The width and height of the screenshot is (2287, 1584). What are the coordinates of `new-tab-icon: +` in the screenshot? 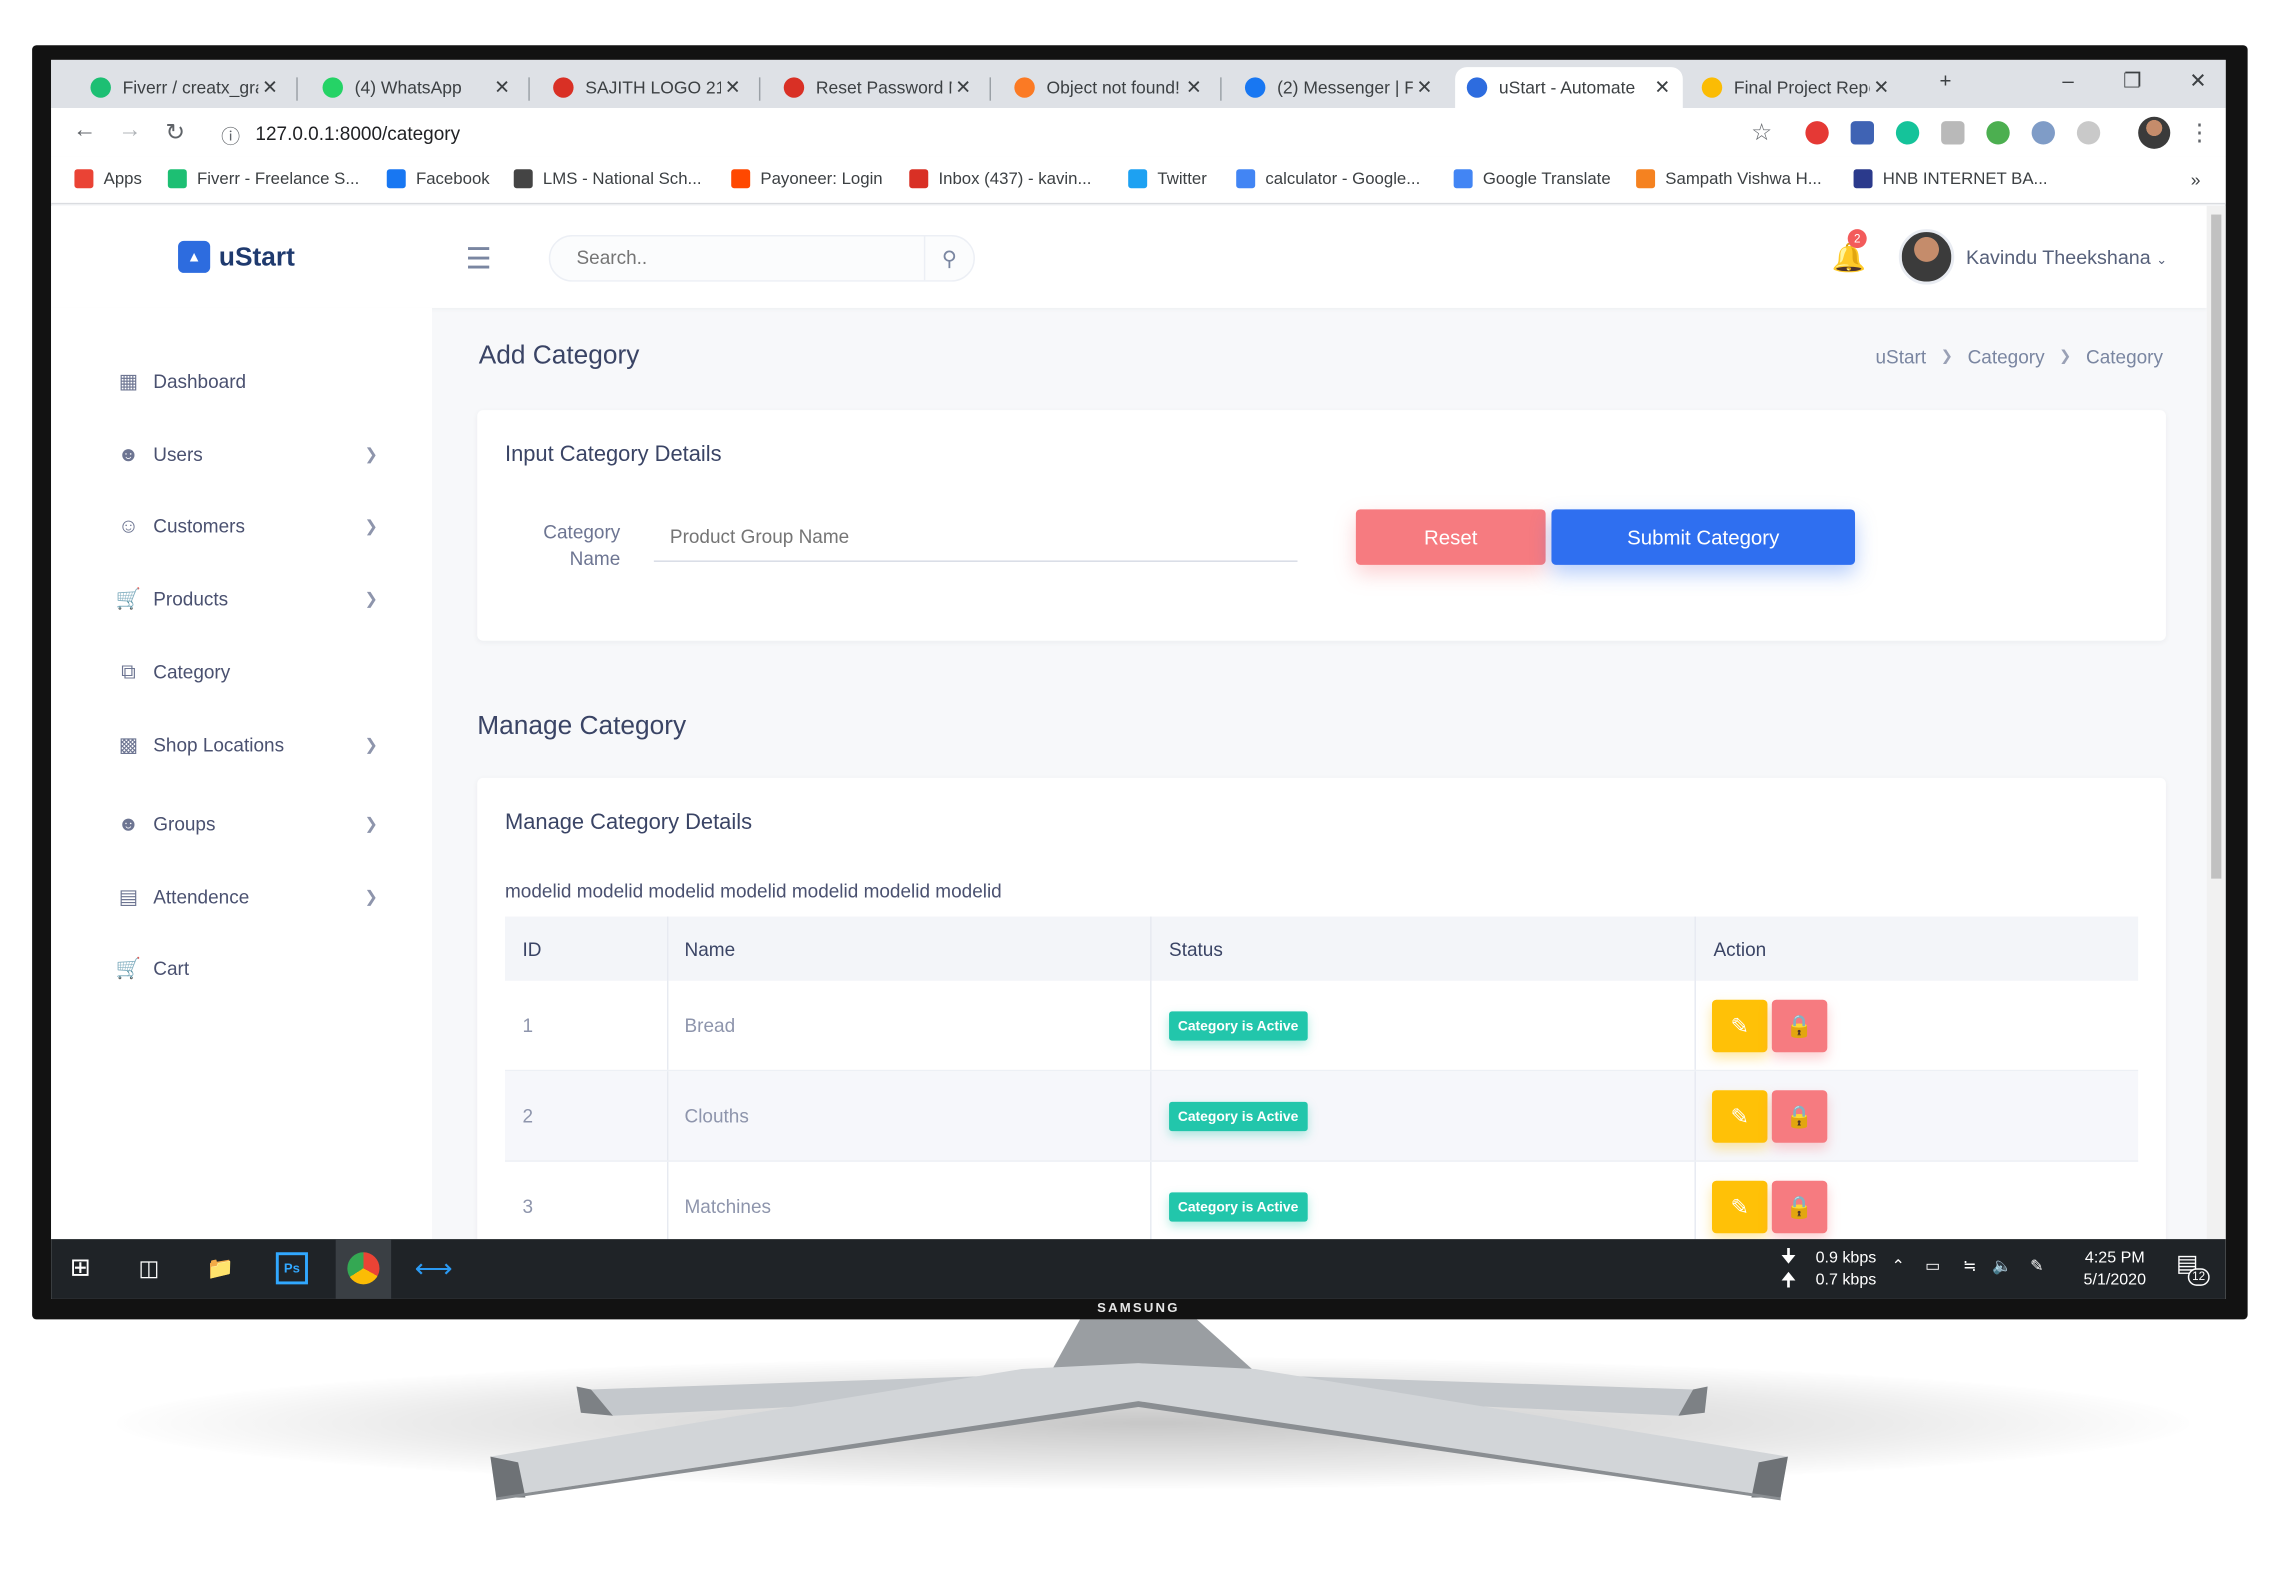 It's located at (1945, 80).